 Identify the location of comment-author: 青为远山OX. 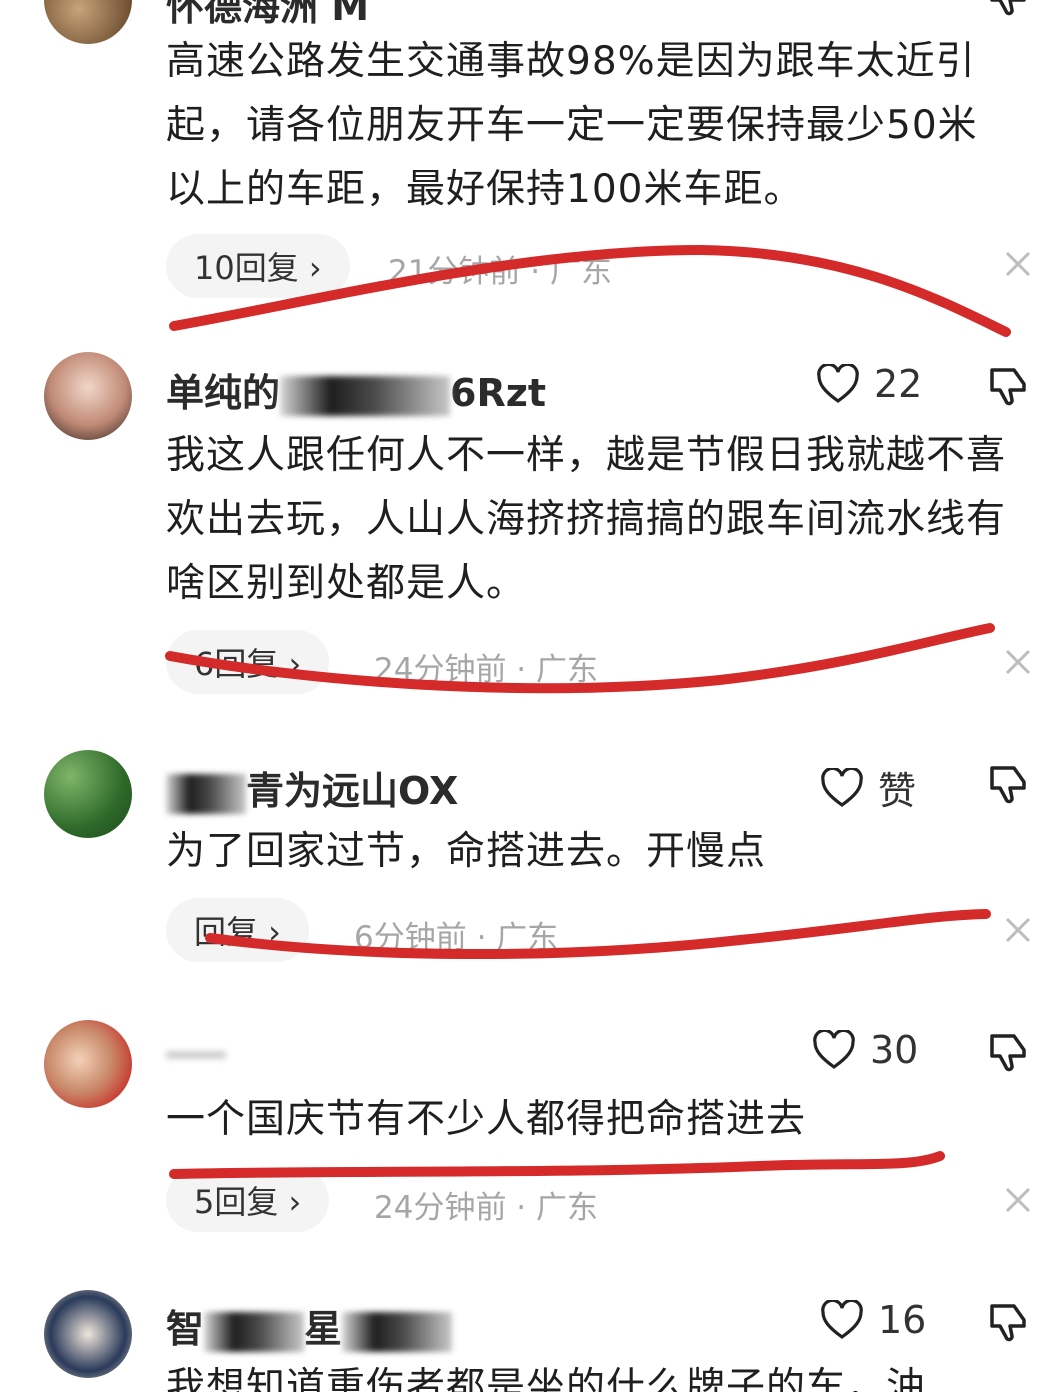
(312, 787).